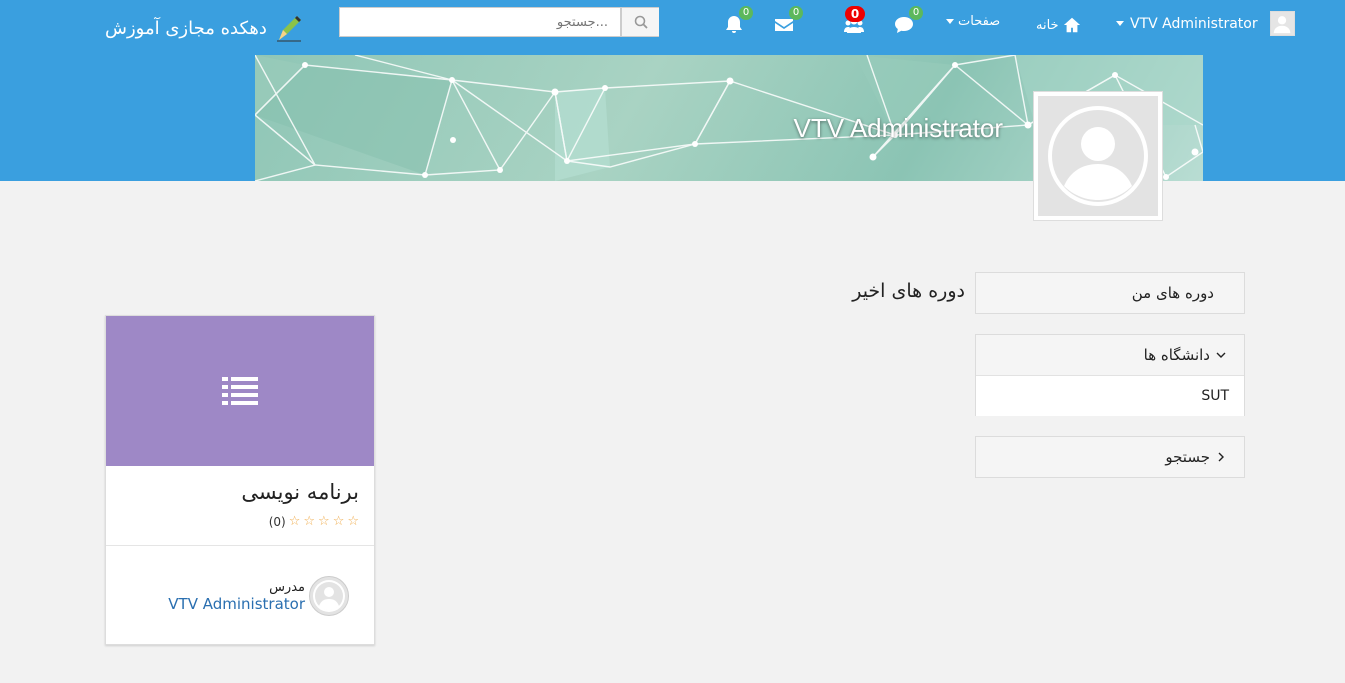  I want to click on universities-label: دانشگاه ها, so click(1176, 355).